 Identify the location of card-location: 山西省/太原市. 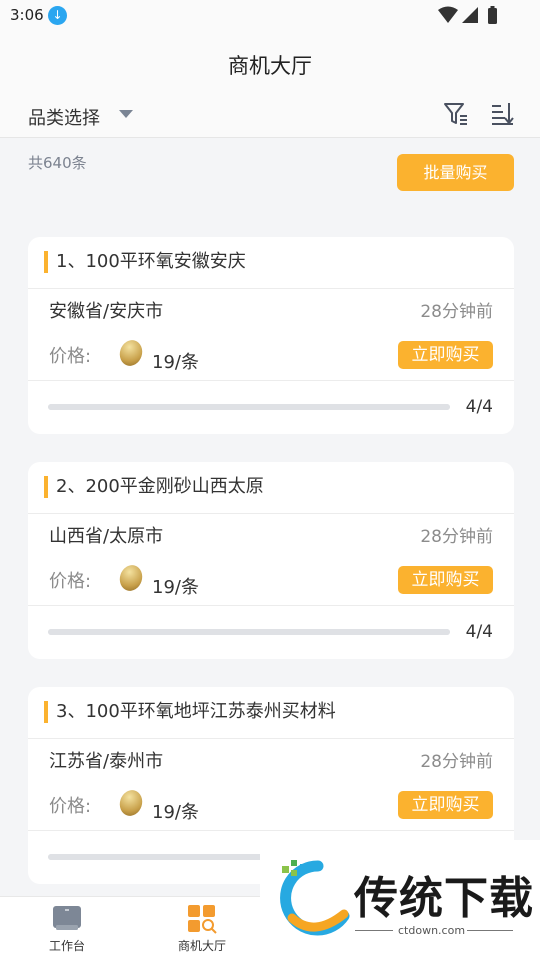
(106, 536).